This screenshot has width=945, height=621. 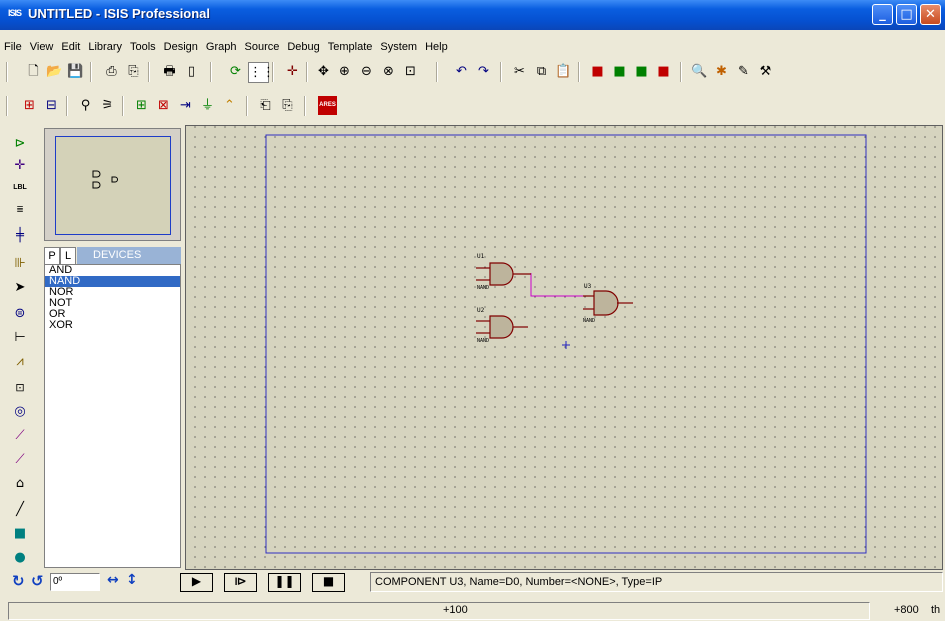 I want to click on devices-list: AND NAND NOR NOT OR XOR, so click(x=112, y=416).